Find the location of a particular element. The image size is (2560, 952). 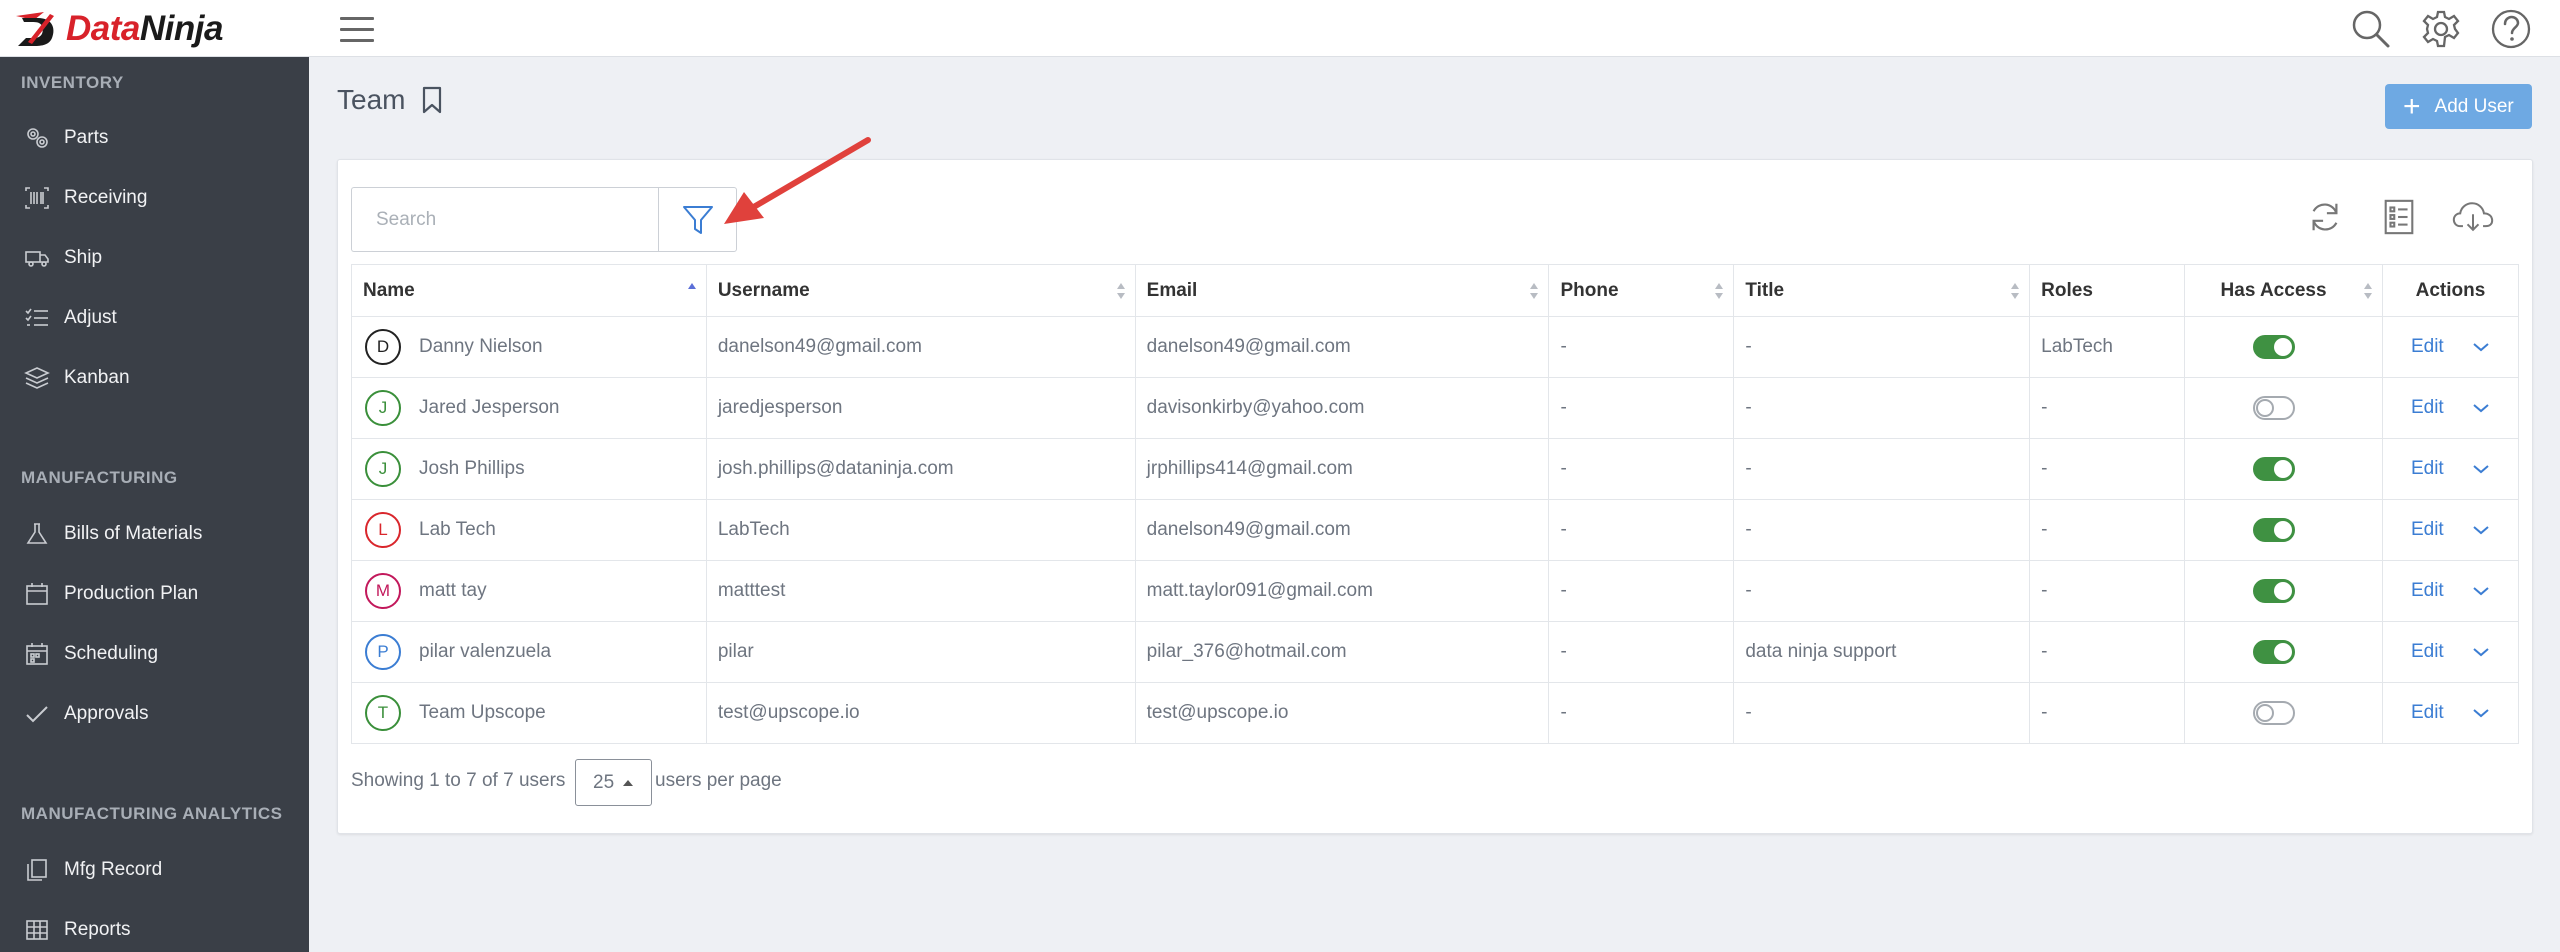

sidebar-item-label: Adjust is located at coordinates (90, 317).